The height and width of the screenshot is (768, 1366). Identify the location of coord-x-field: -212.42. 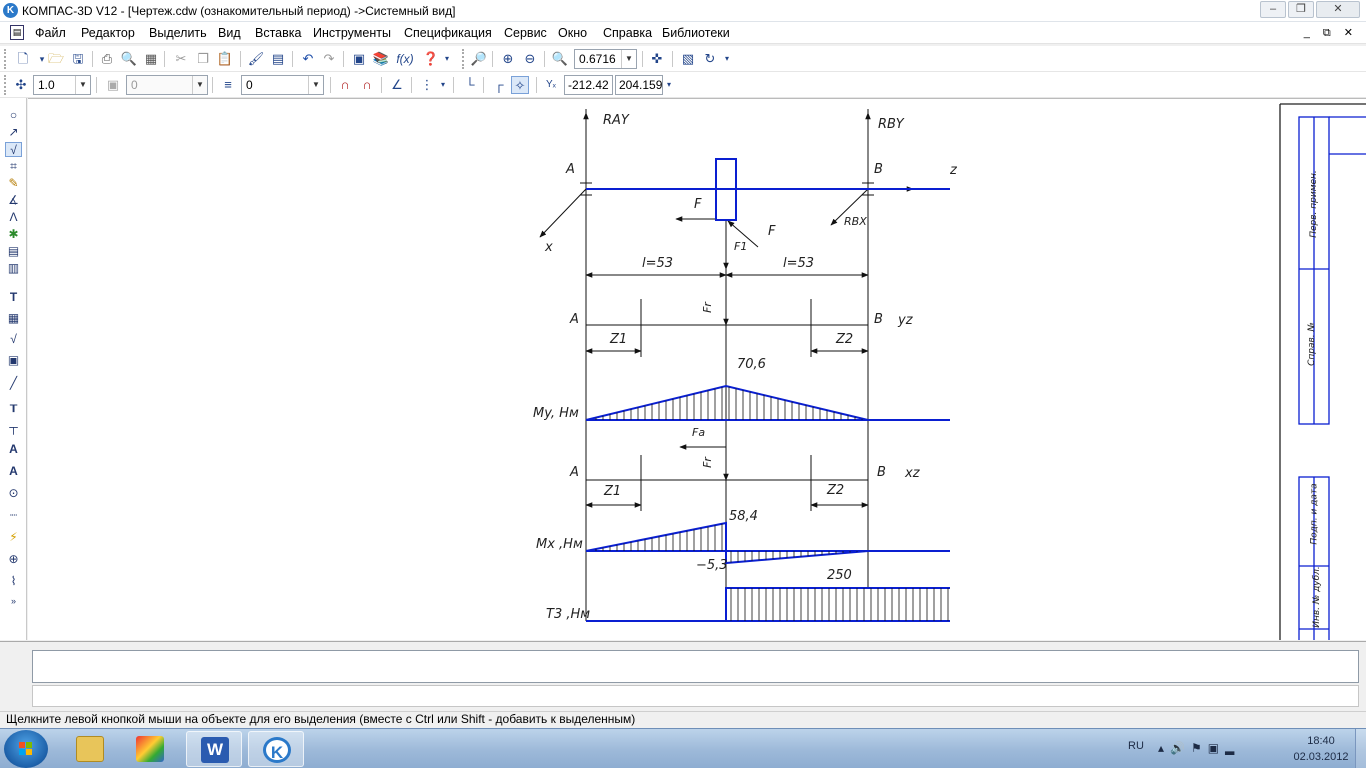
(588, 85).